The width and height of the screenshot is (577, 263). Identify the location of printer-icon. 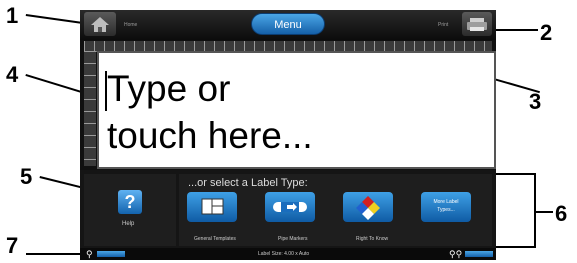
(477, 24).